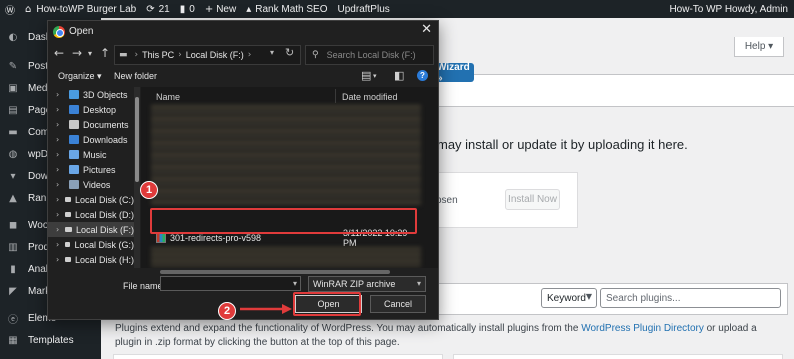 Image resolution: width=794 pixels, height=359 pixels. I want to click on sidebar-item-templates: ▦ Templates, so click(50, 340).